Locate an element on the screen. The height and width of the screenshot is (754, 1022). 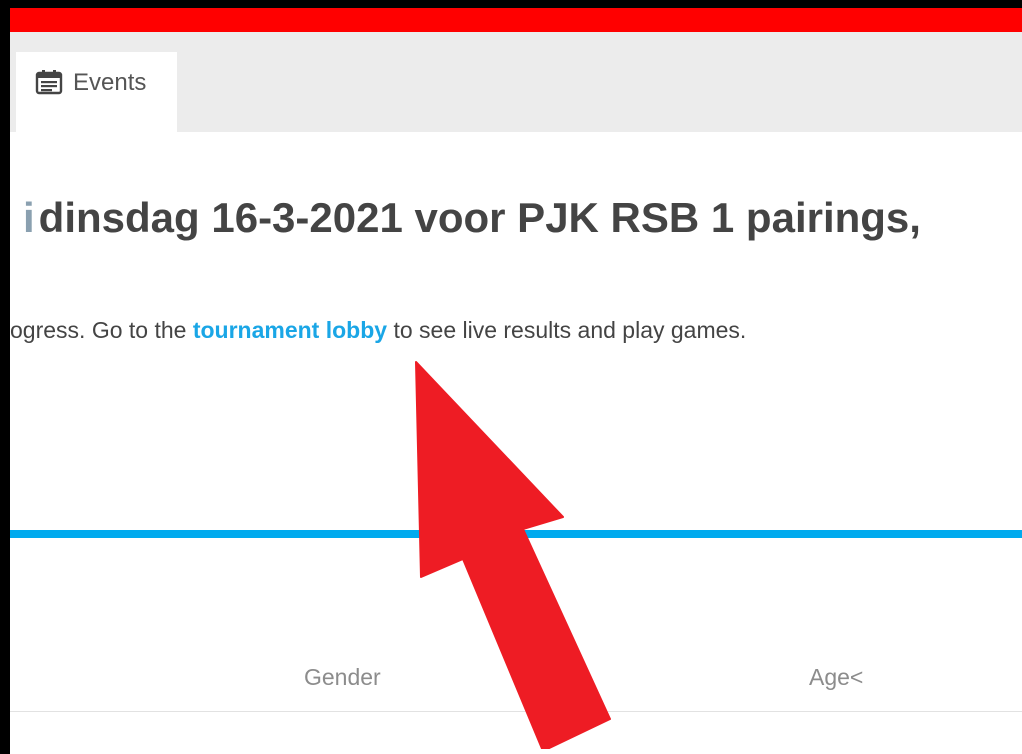
tab-strip: Events is located at coordinates (516, 82).